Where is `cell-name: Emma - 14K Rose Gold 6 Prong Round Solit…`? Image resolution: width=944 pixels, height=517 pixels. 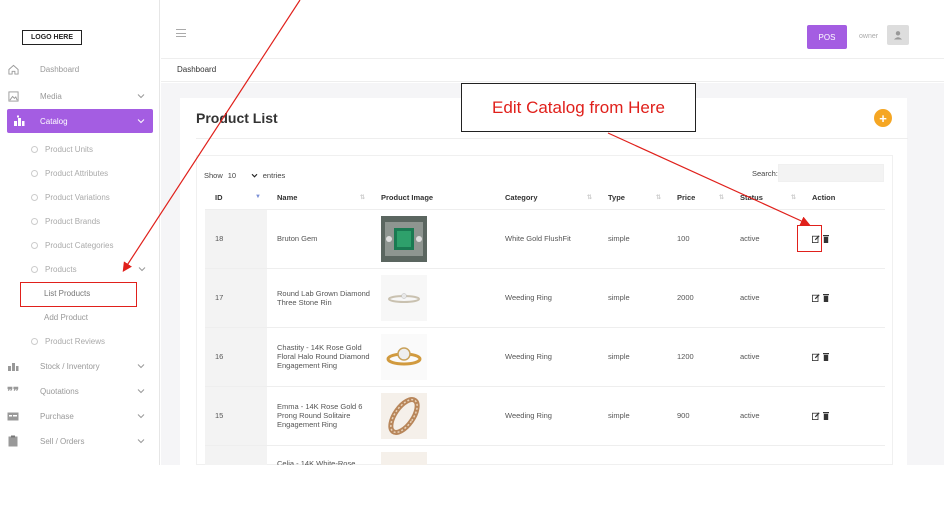
cell-name: Emma - 14K Rose Gold 6 Prong Round Solit… is located at coordinates (319, 415).